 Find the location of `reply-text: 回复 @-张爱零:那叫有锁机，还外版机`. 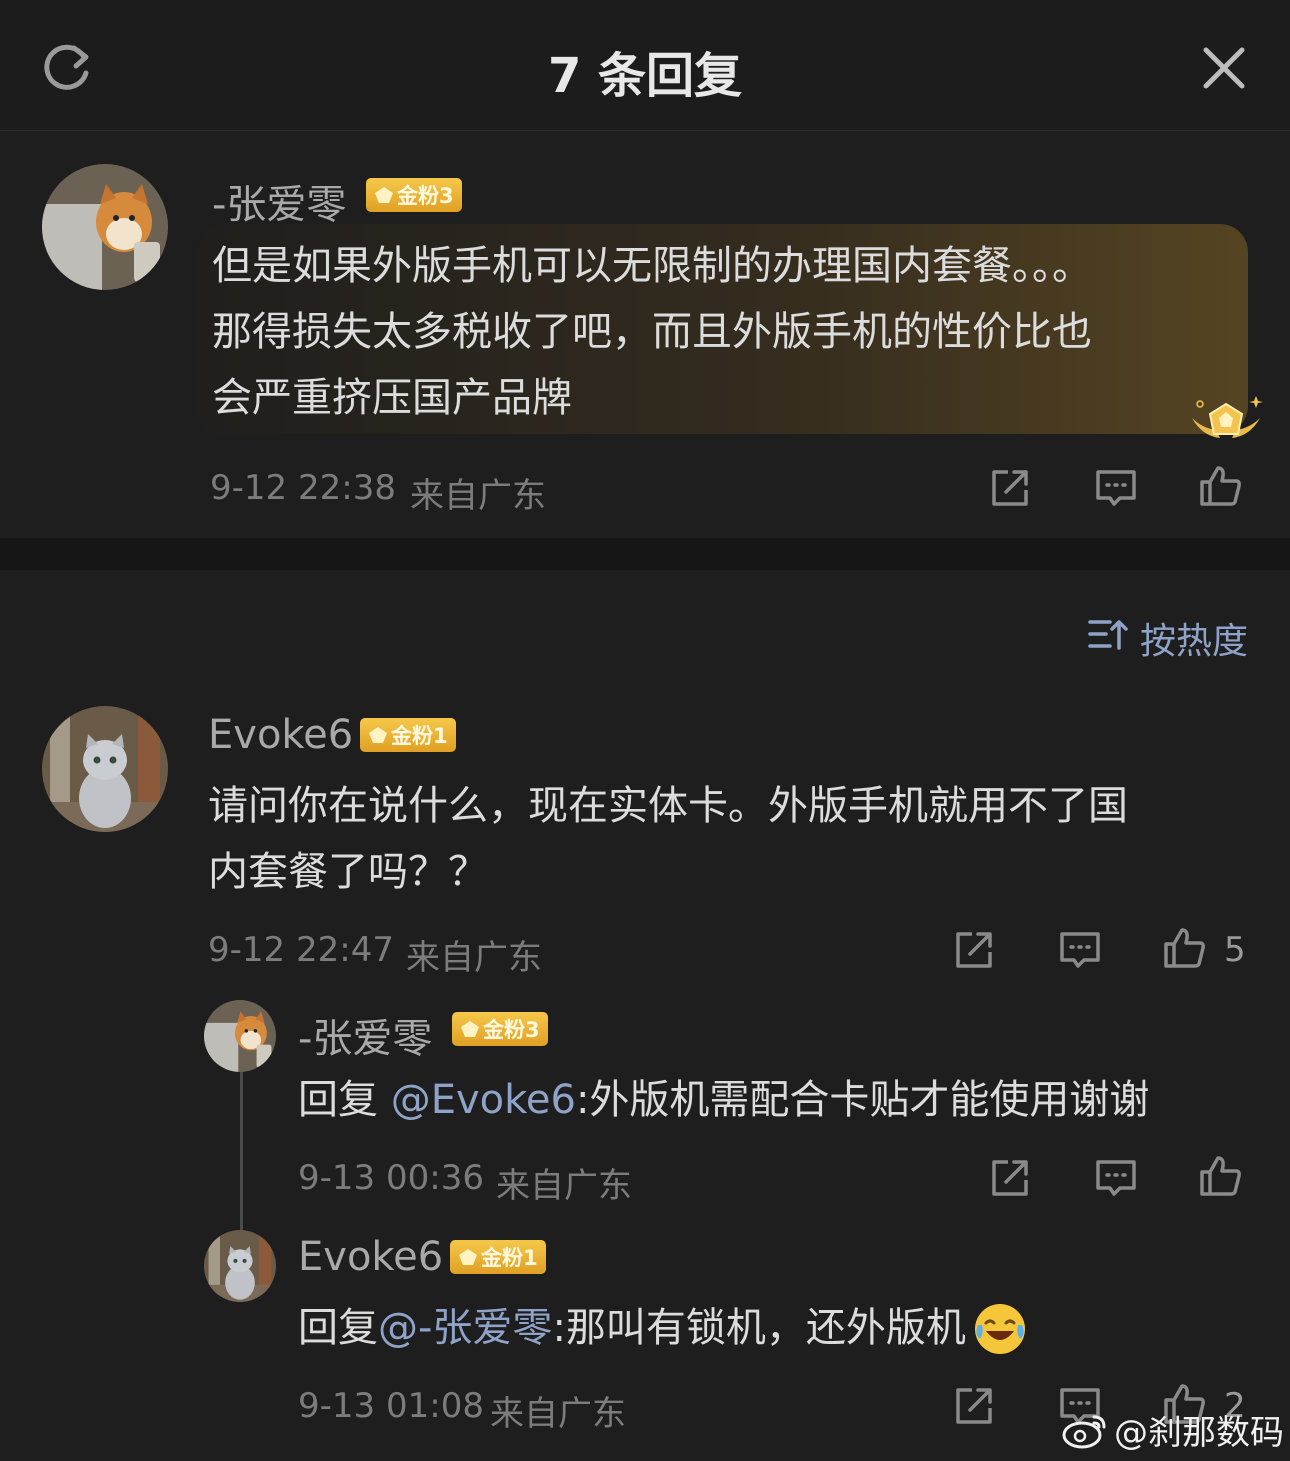

reply-text: 回复 @-张爱零:那叫有锁机，还外版机 is located at coordinates (663, 1328).